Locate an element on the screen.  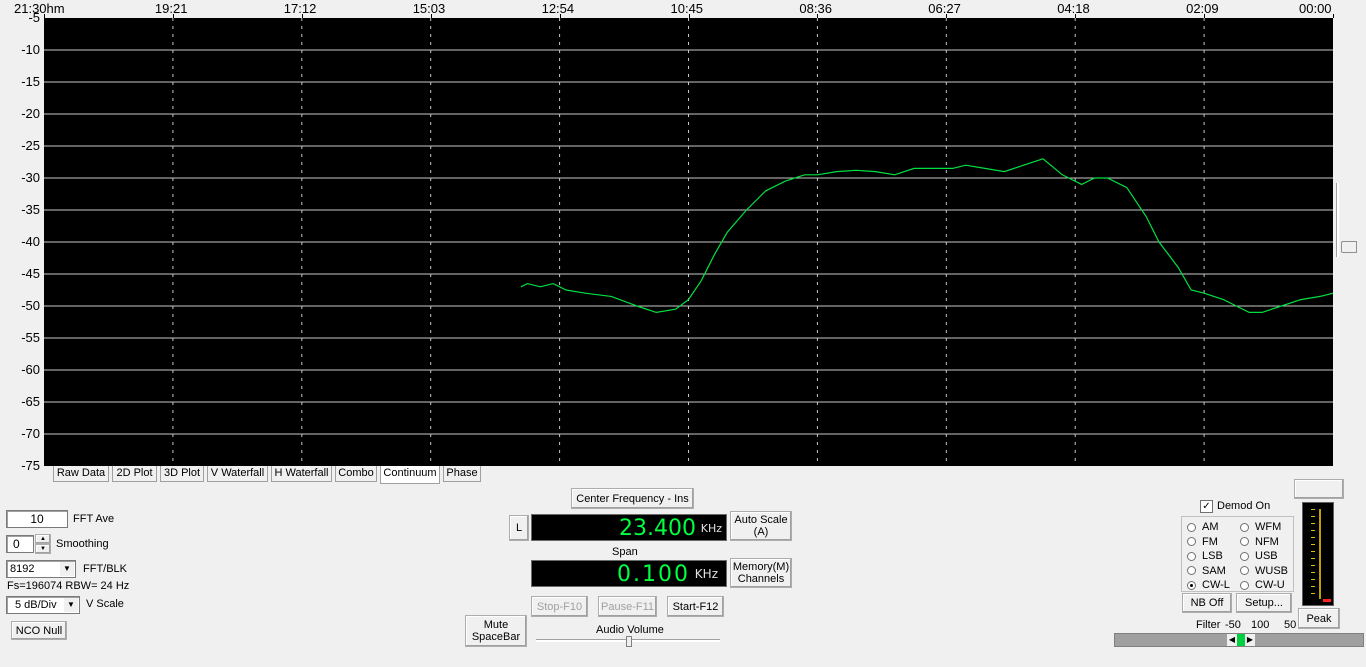
check-icon: ✓ is located at coordinates (1206, 506).